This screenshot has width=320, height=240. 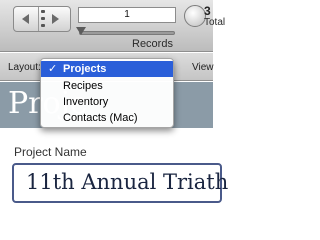 What do you see at coordinates (81, 31) in the screenshot?
I see `record-slider-thumb-icon` at bounding box center [81, 31].